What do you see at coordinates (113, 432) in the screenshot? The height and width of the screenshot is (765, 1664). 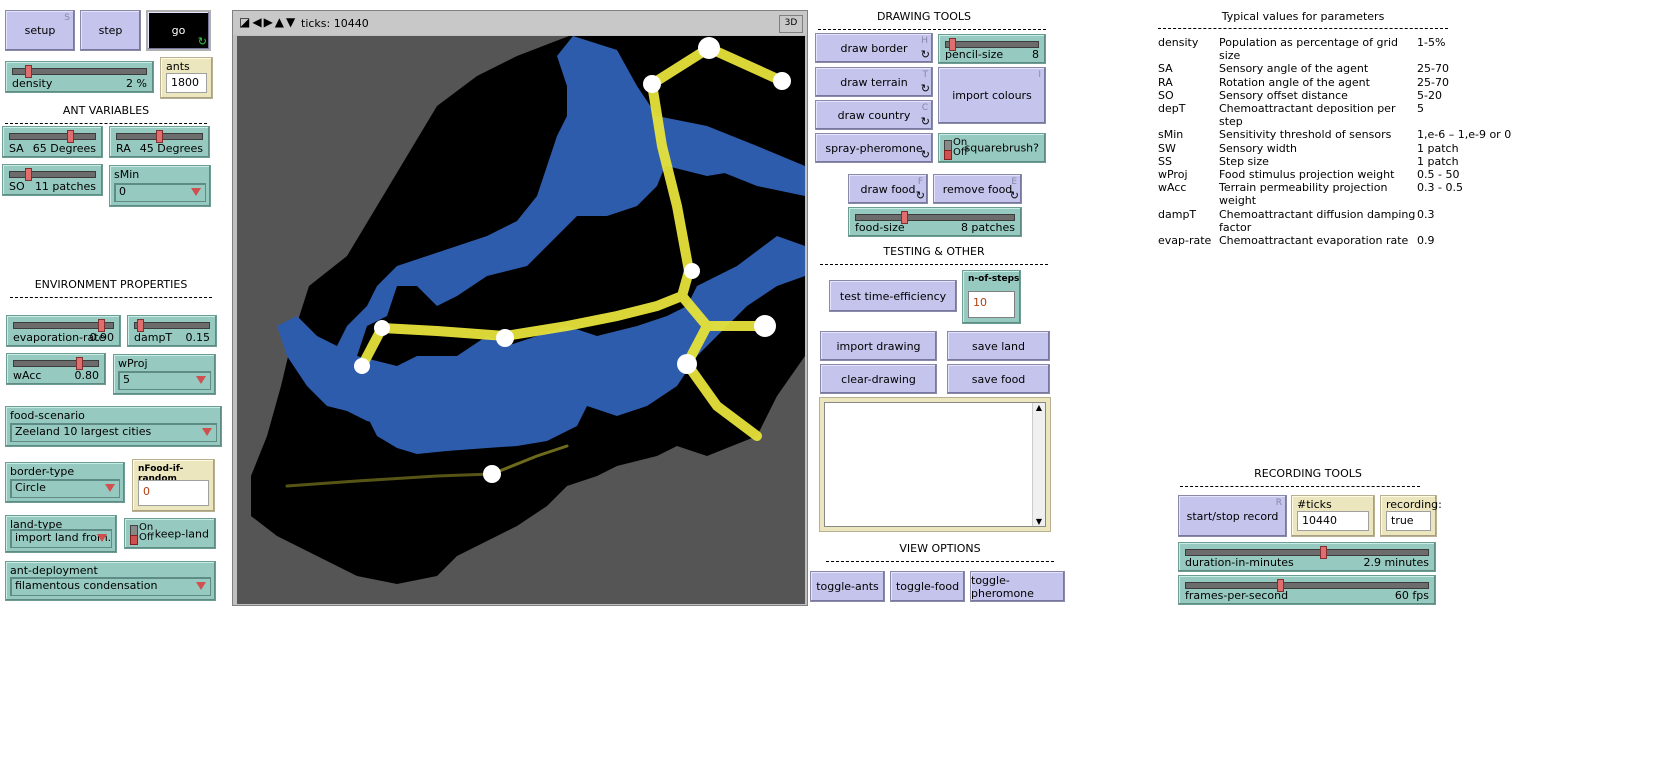 I see `food-scenario-select: Zeeland 10 largest cities` at bounding box center [113, 432].